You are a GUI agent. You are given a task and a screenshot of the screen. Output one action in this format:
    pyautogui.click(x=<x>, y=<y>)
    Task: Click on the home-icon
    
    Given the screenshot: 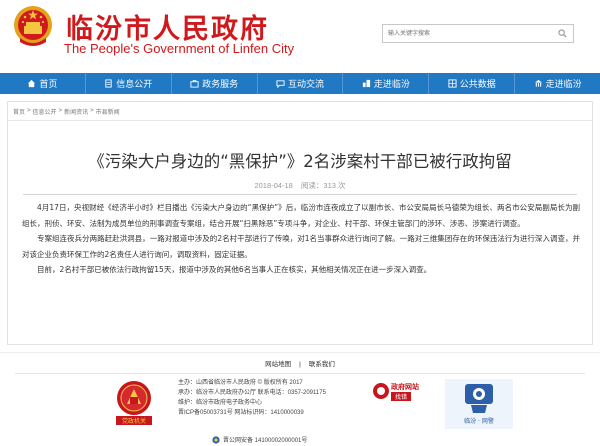 What is the action you would take?
    pyautogui.click(x=32, y=83)
    